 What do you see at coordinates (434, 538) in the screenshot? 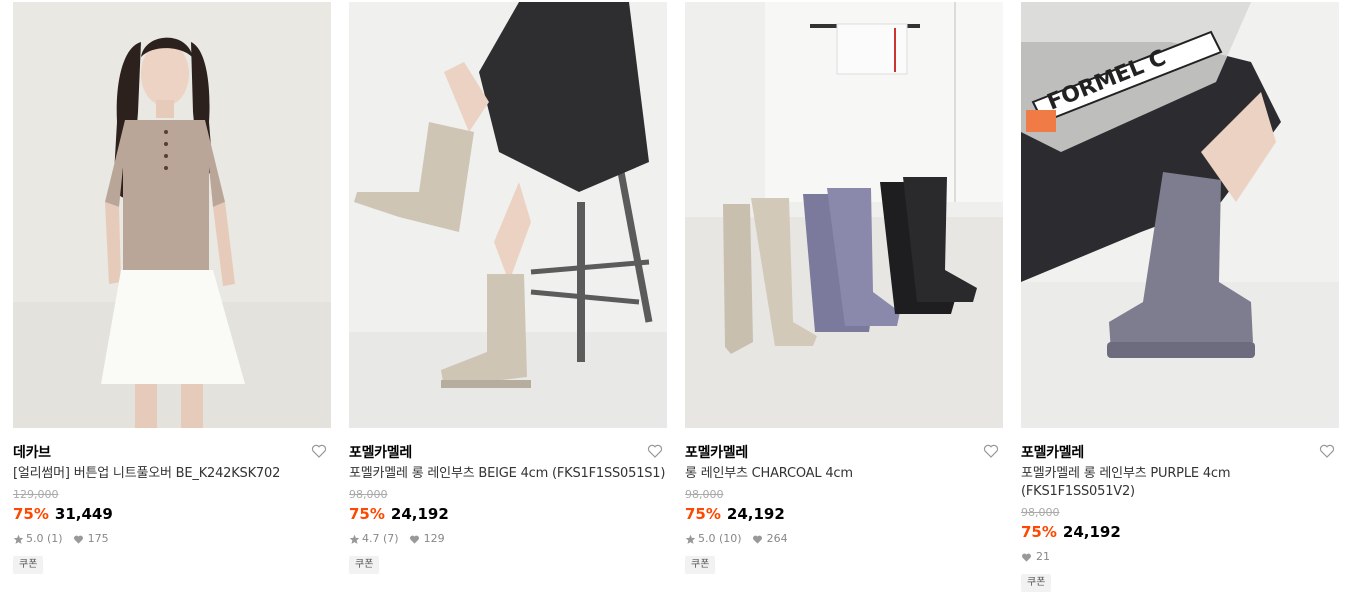
I see `like-count: 129` at bounding box center [434, 538].